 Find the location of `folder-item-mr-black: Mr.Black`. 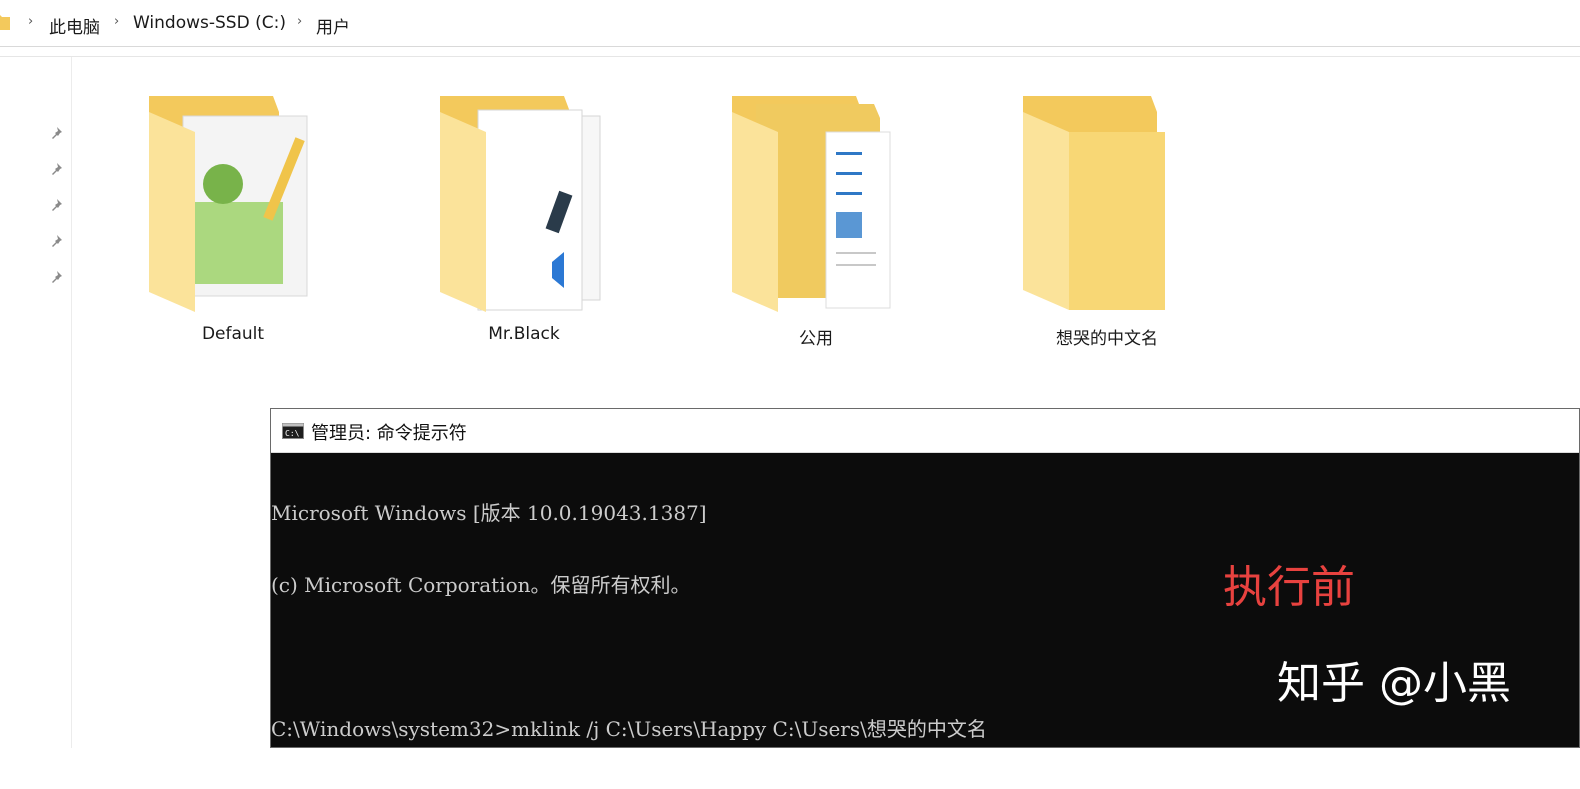

folder-item-mr-black: Mr.Black is located at coordinates (524, 222).